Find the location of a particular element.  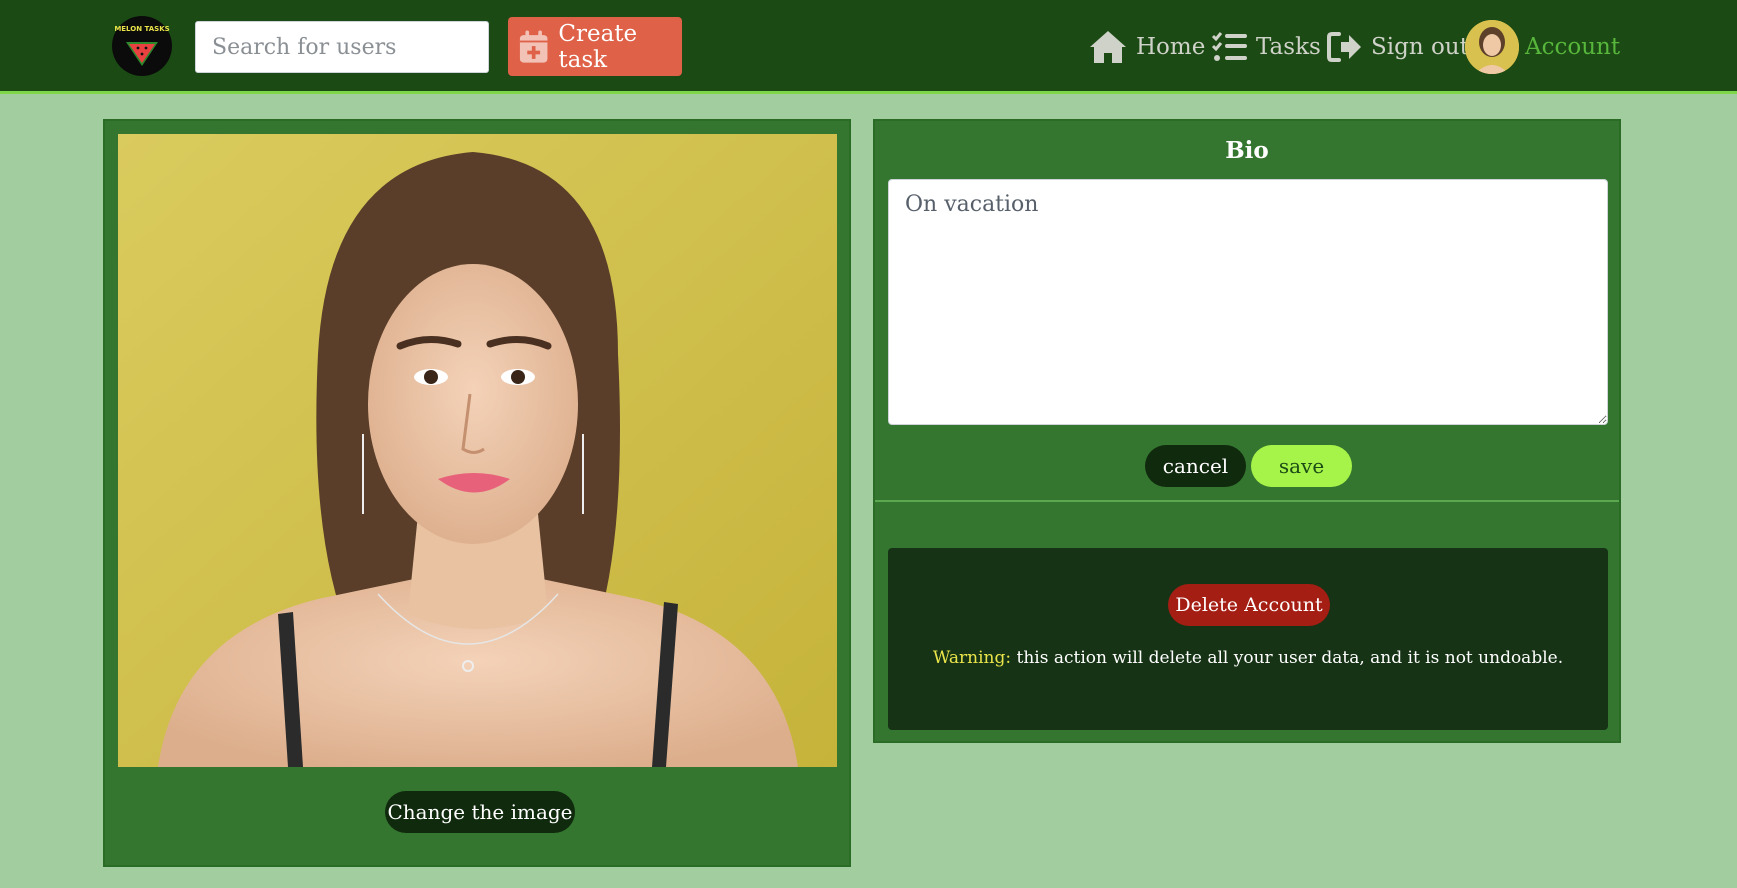

bio-title: Bio is located at coordinates (1247, 150).